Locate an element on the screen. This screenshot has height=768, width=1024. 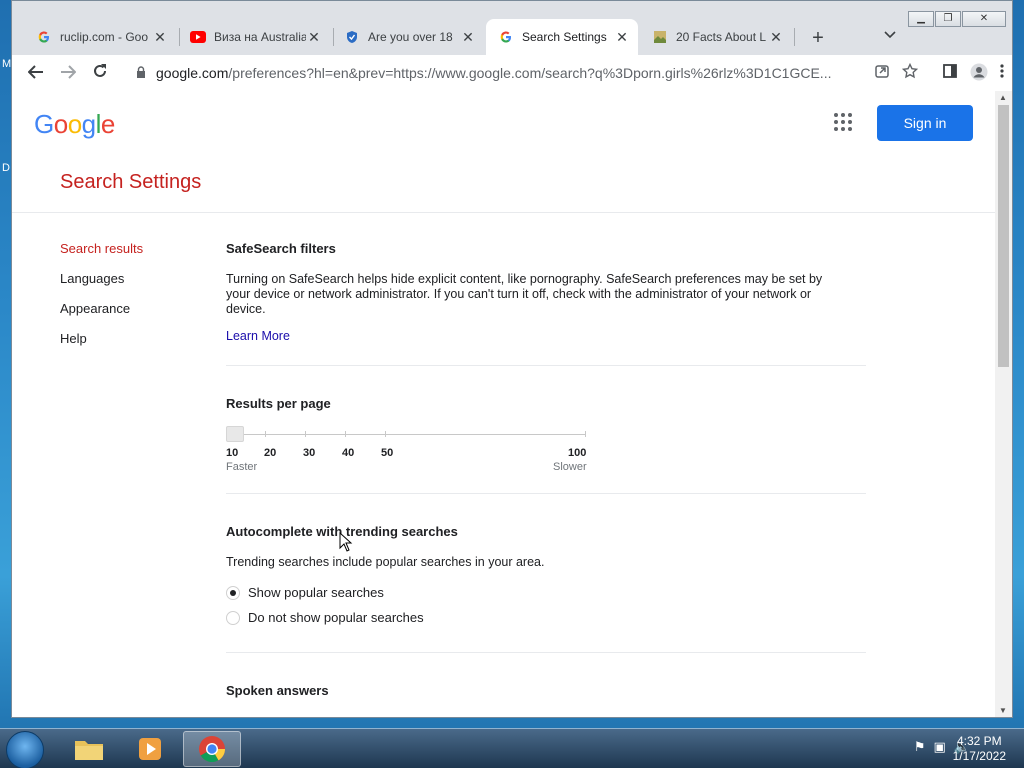
tab-visa: Виза на Australia ✕ is located at coordinates (254, 37).